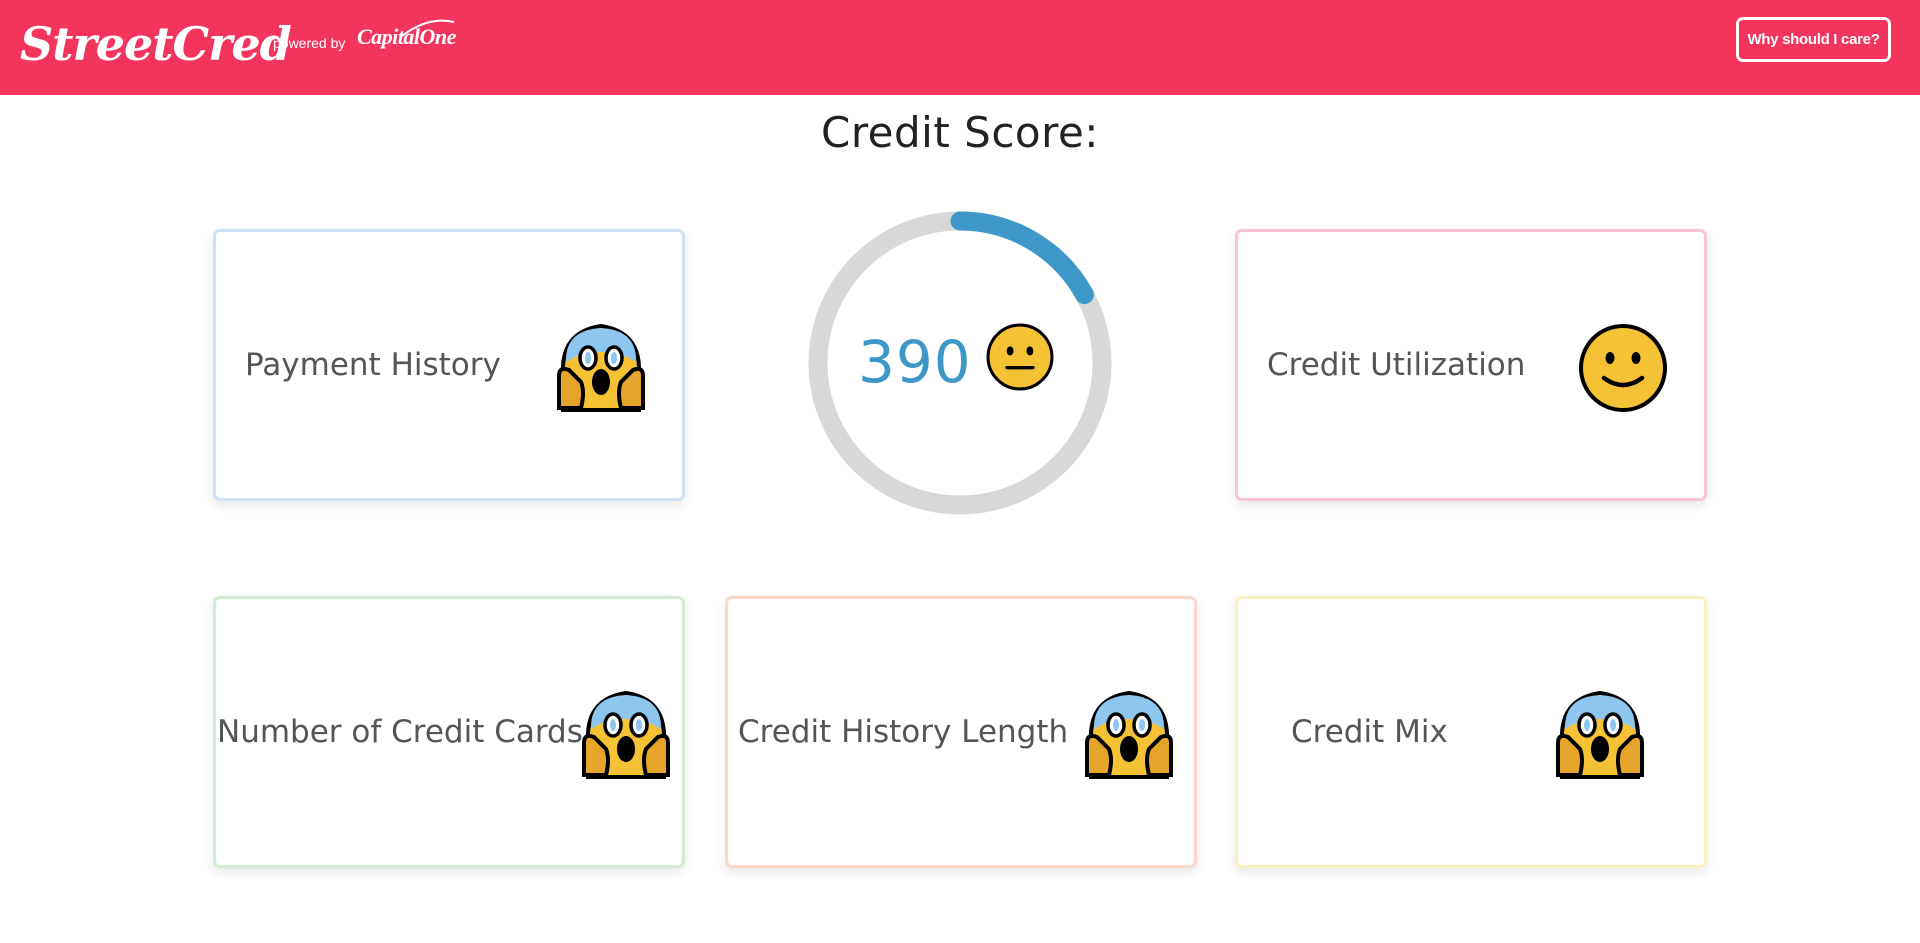 The width and height of the screenshot is (1920, 943). Describe the element at coordinates (915, 362) in the screenshot. I see `score-value: 390` at that location.